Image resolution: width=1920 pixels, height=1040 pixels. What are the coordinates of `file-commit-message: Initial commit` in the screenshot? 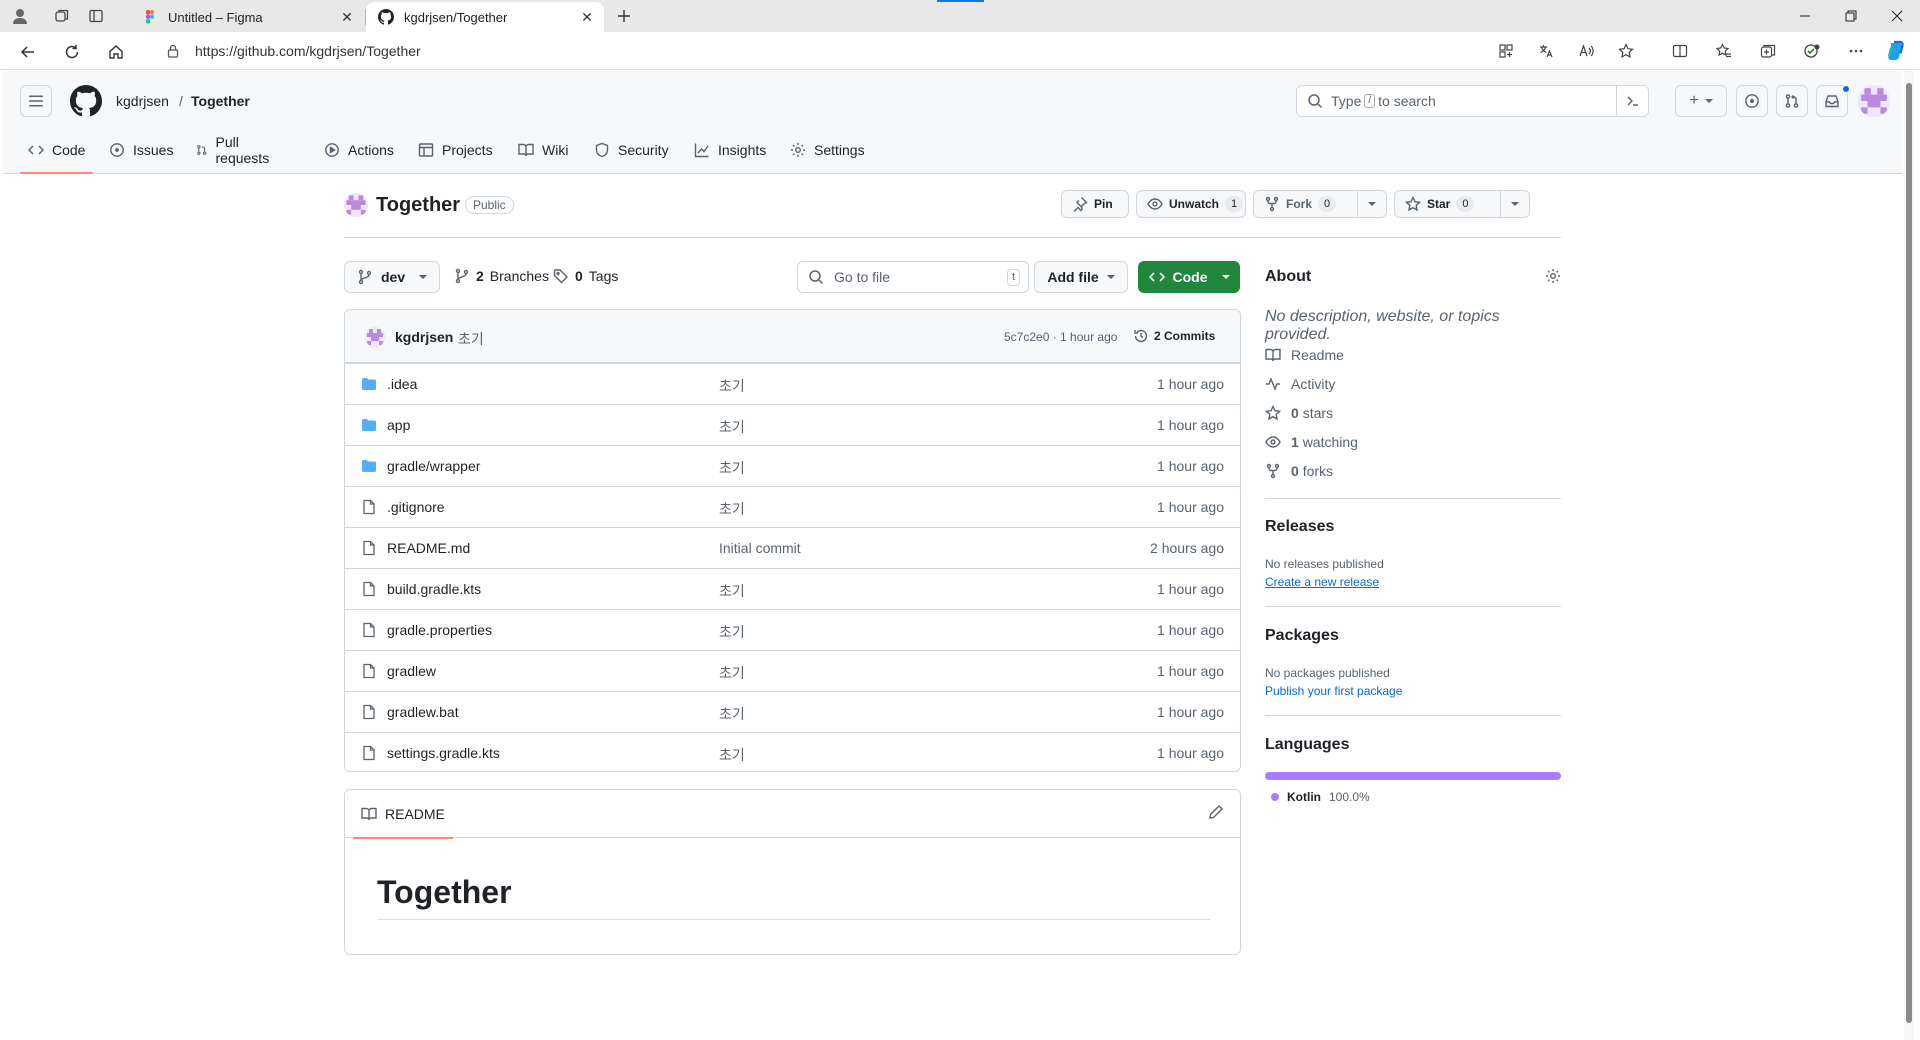 It's located at (760, 548).